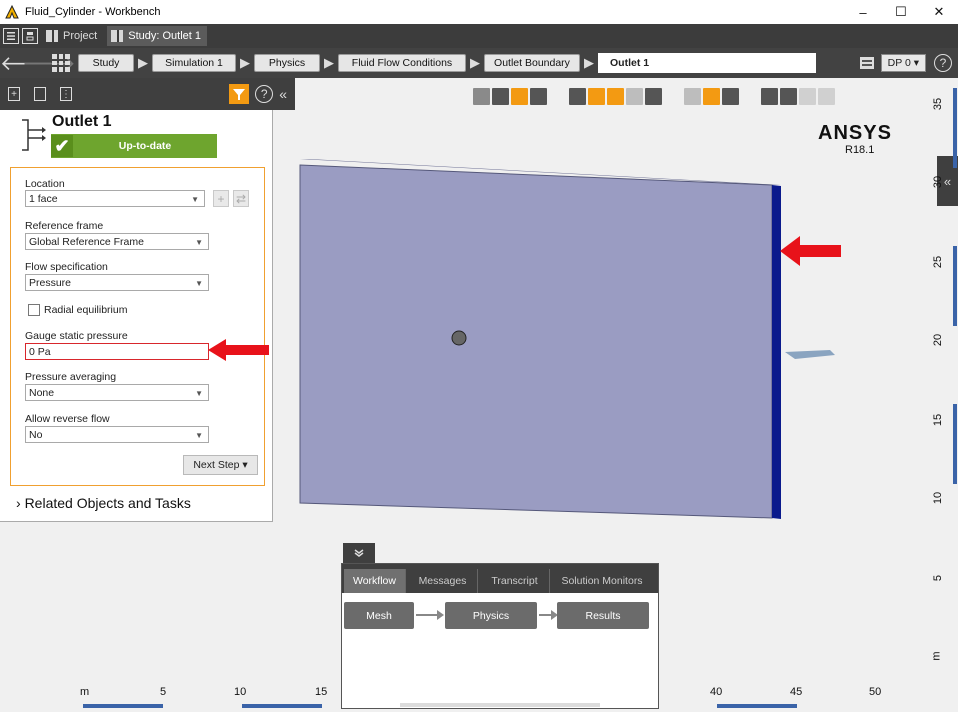 The height and width of the screenshot is (712, 958). I want to click on ruler-label: 45, so click(796, 692).